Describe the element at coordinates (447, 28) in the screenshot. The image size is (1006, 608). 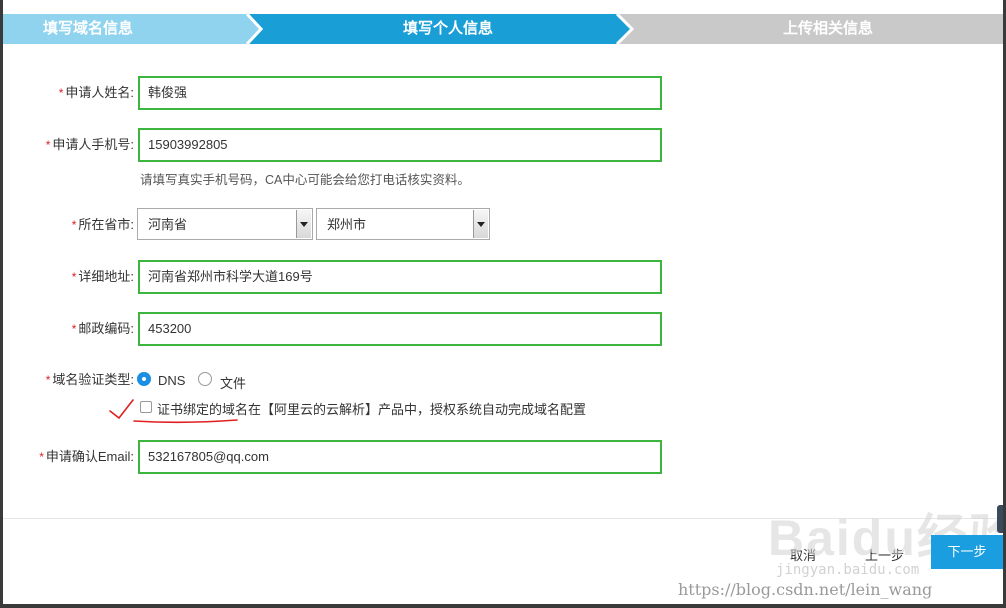
I see `step-2-label: 填写个人信息` at that location.